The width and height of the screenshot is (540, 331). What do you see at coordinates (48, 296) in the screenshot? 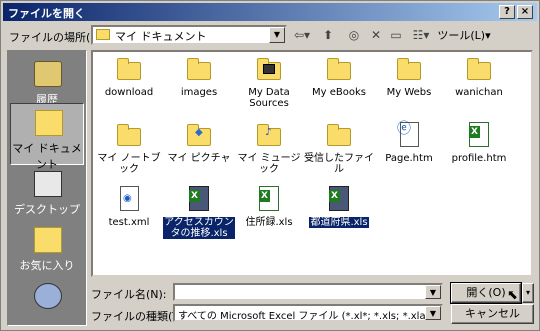
I see `network-icon` at bounding box center [48, 296].